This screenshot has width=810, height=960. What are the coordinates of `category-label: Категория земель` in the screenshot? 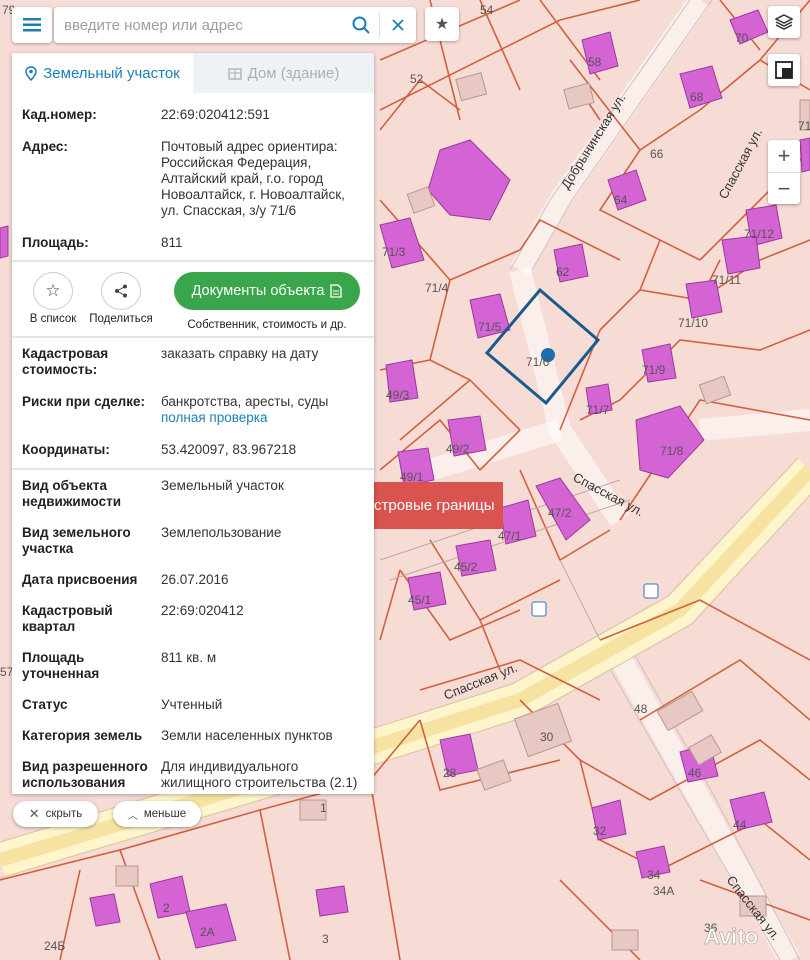 It's located at (82, 735).